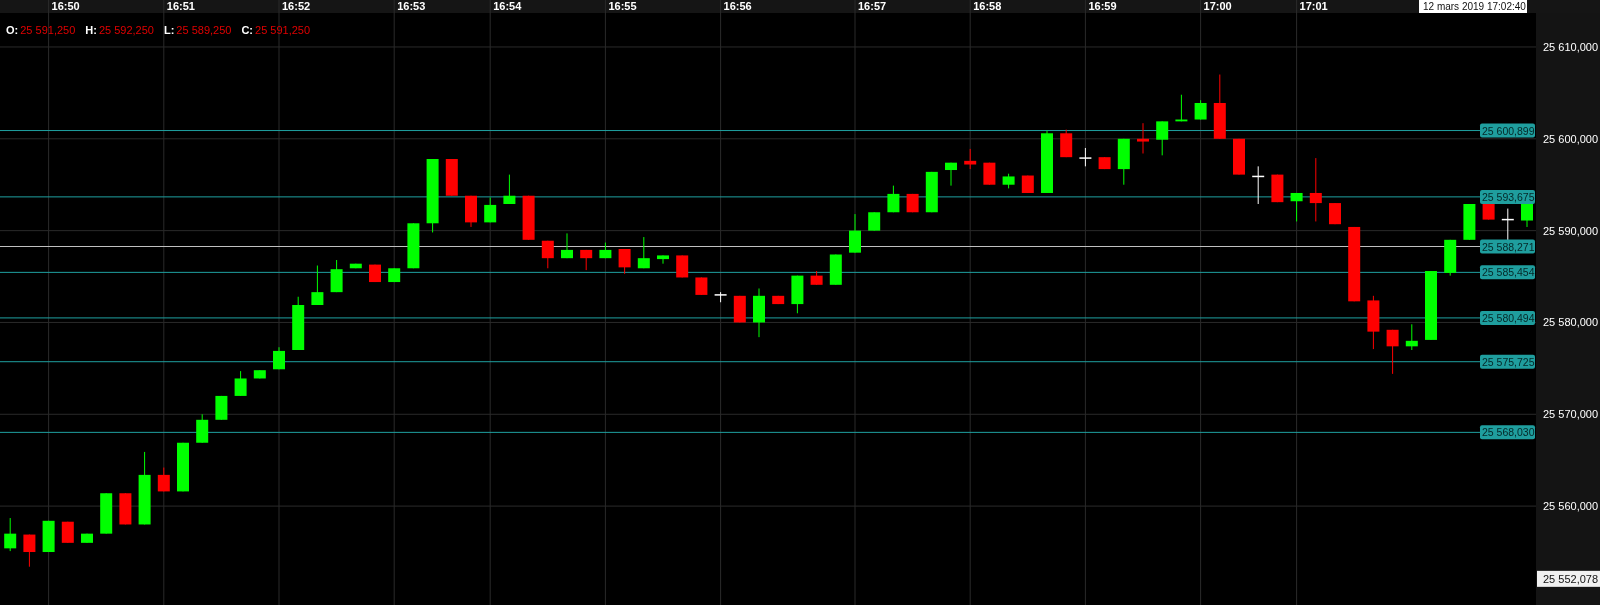  Describe the element at coordinates (872, 6) in the screenshot. I see `time-axis-label: 16:57` at that location.